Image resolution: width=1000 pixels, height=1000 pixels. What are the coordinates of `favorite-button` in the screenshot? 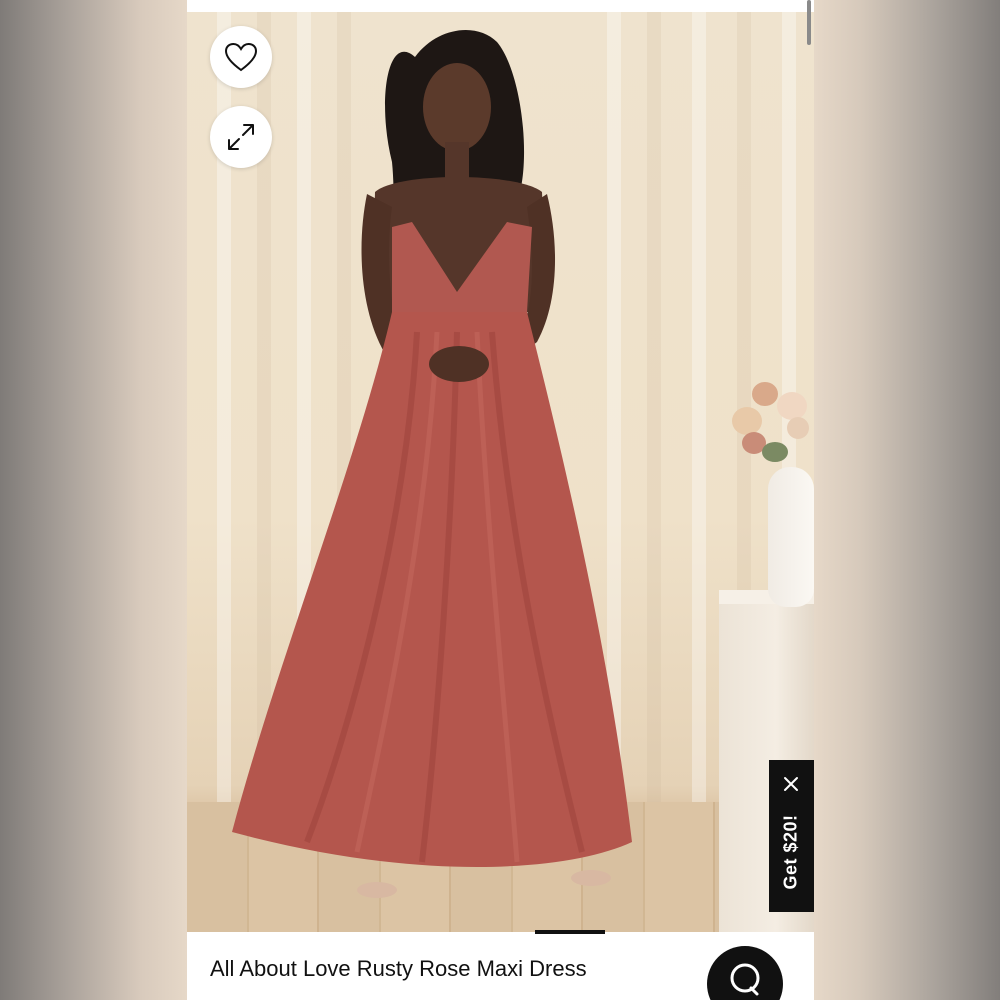 It's located at (241, 57).